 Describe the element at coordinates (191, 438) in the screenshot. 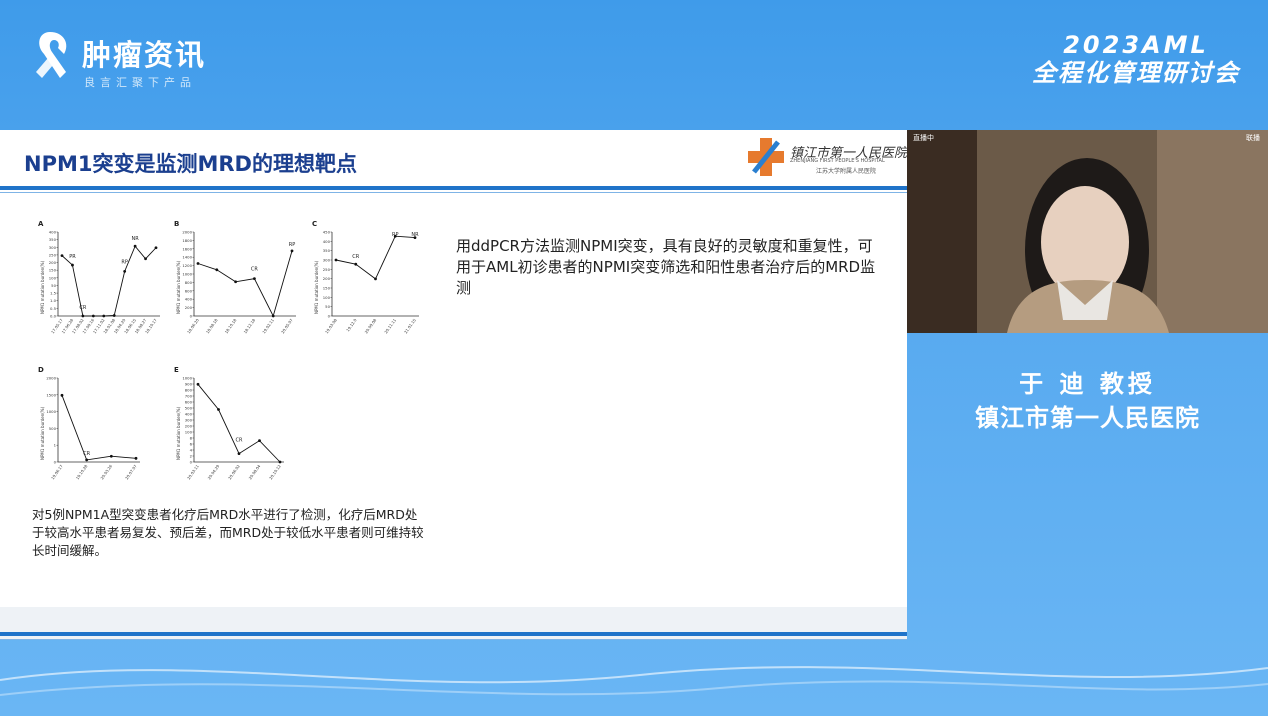

I see `y-tick-label: 8` at that location.